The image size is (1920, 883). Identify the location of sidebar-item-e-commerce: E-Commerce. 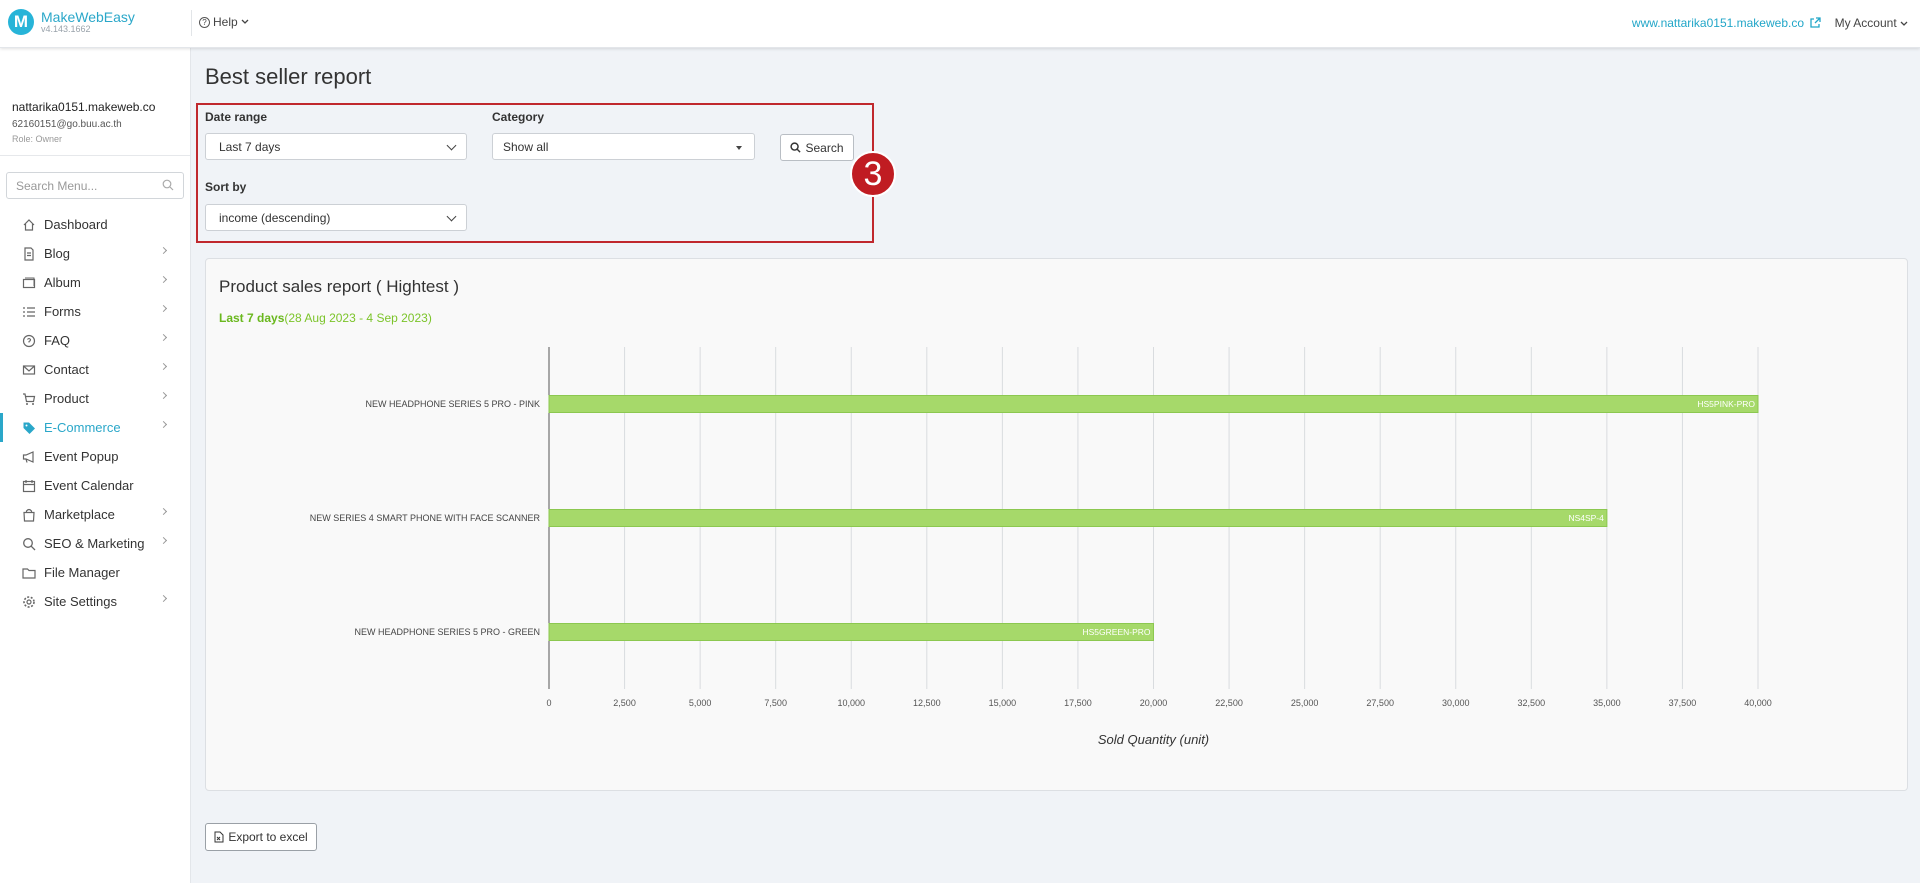
(95, 427).